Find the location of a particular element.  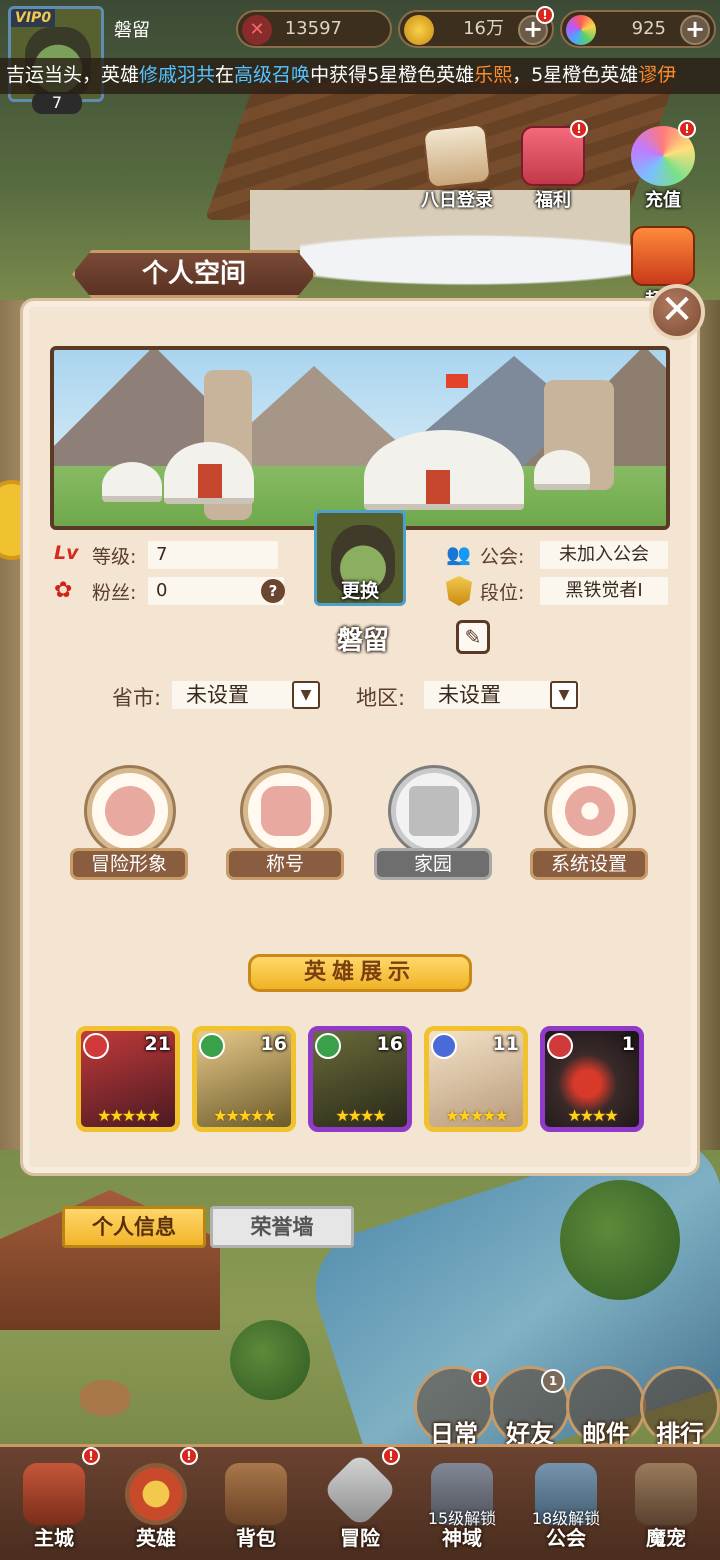

nav-label: 主城 is located at coordinates (54, 1538).